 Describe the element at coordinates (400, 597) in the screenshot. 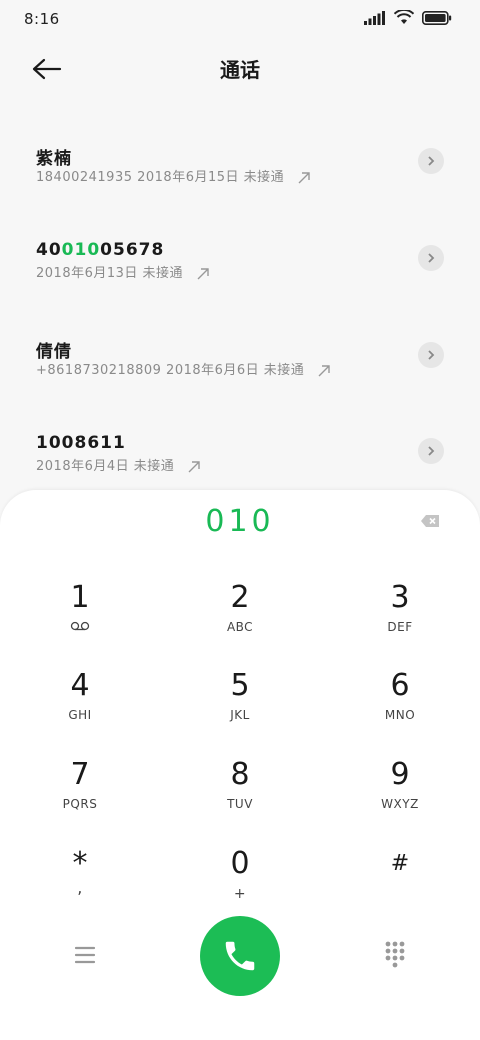

I see `key-digit: 3` at that location.